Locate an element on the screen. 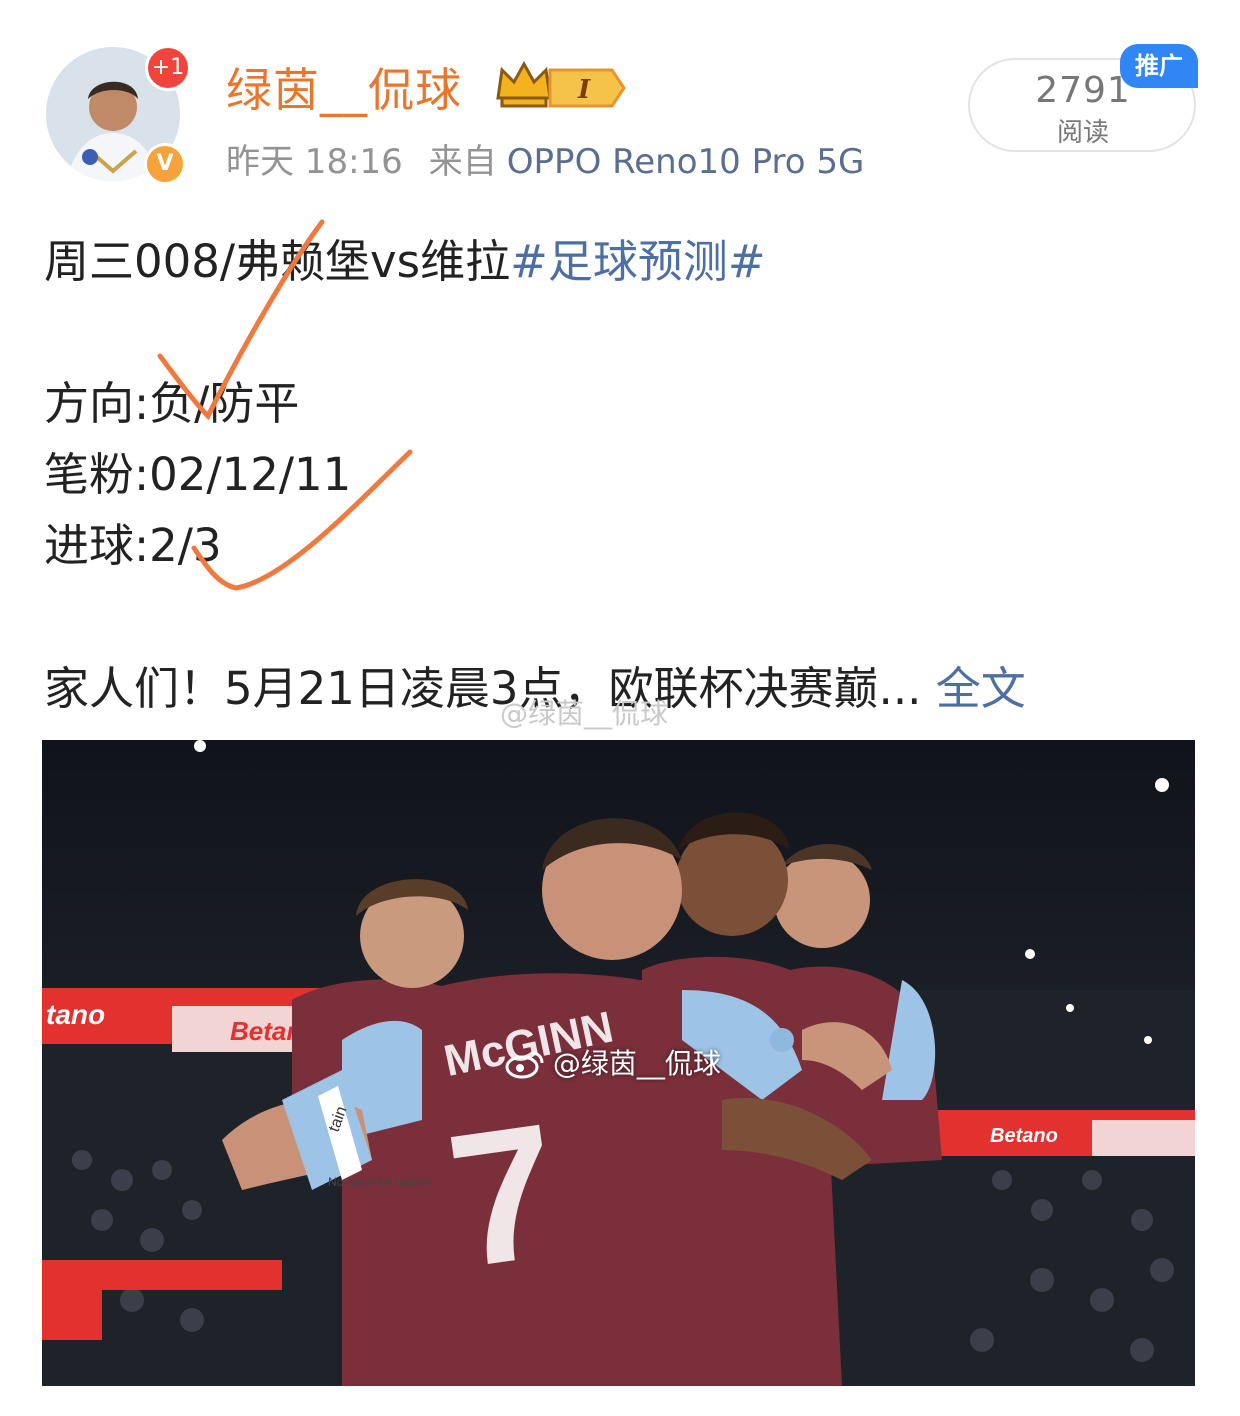 The height and width of the screenshot is (1416, 1240). ad-board-right: Betano is located at coordinates (1024, 1136).